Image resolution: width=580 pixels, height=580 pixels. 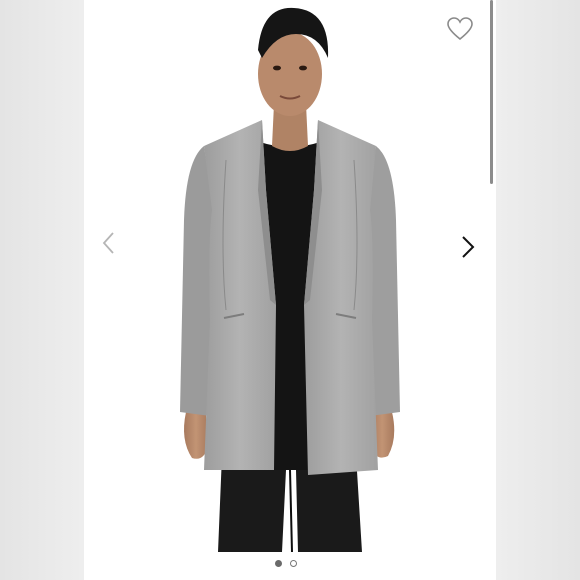 I want to click on chevron-right-icon, so click(x=468, y=247).